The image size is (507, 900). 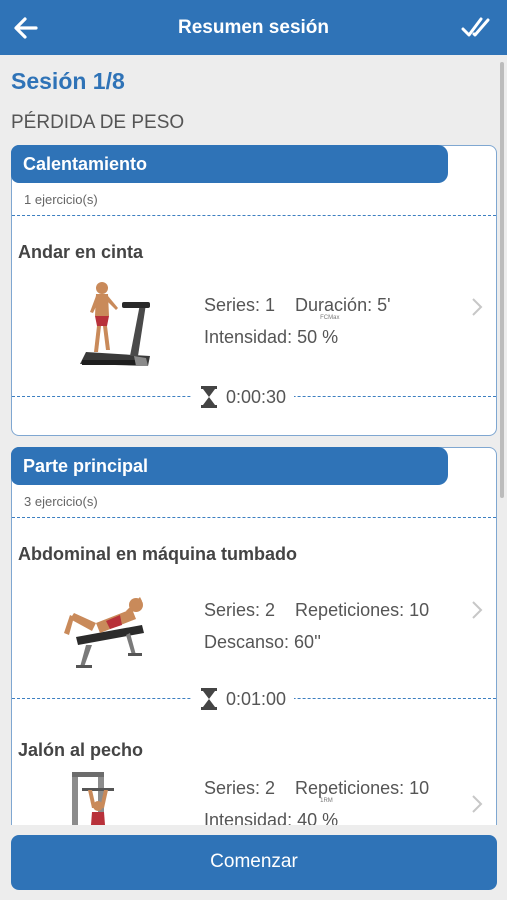 I want to click on app-bar: Resumen sesión, so click(x=253, y=27).